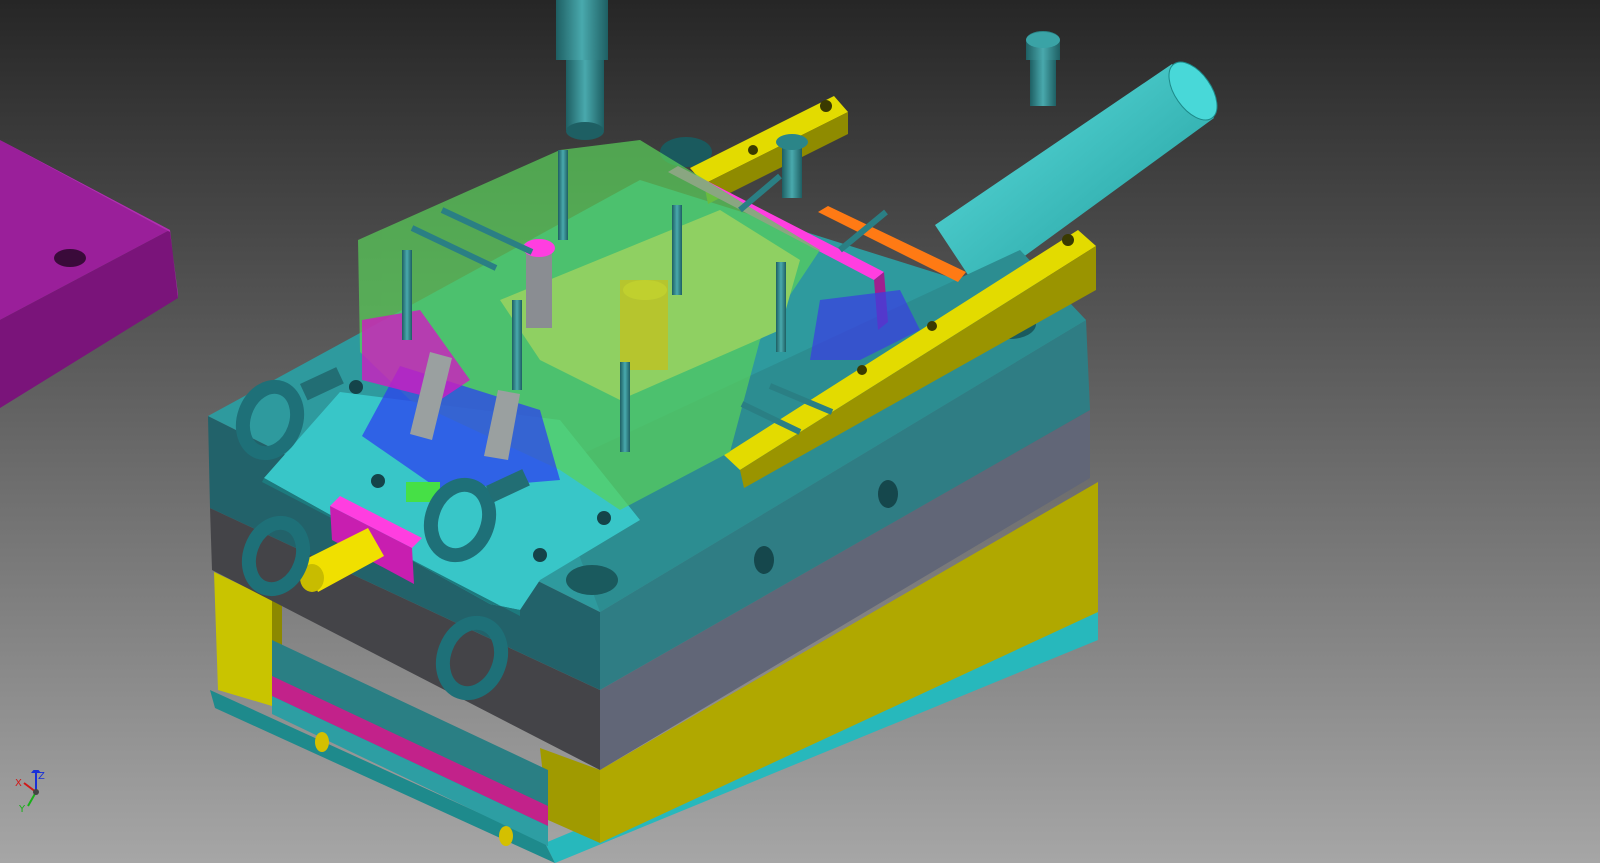 The image size is (1600, 863). What do you see at coordinates (18, 783) in the screenshot?
I see `x-axis-label: X` at bounding box center [18, 783].